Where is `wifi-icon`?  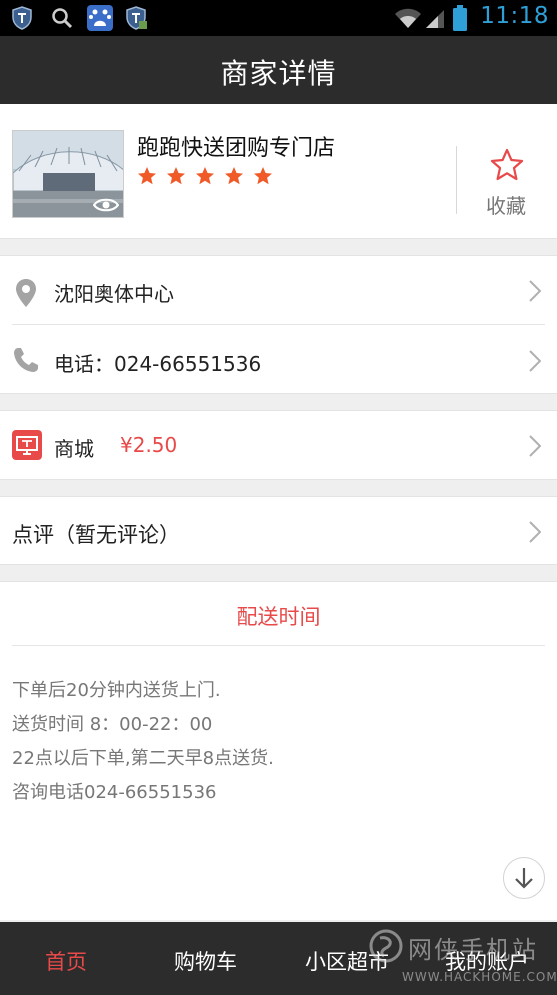
wifi-icon is located at coordinates (408, 18).